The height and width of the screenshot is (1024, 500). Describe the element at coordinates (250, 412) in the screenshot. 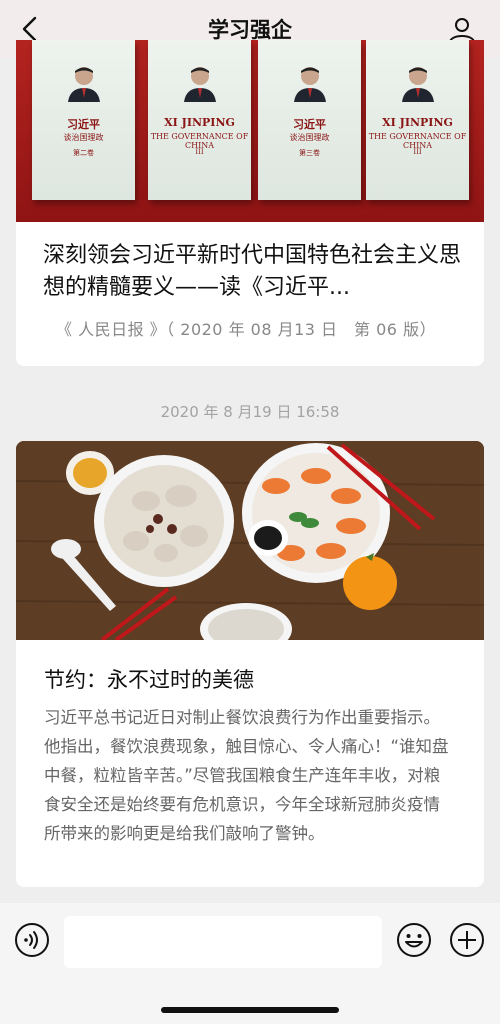

I see `message-timestamp: 2020 年 8 月19 日 16:58` at that location.